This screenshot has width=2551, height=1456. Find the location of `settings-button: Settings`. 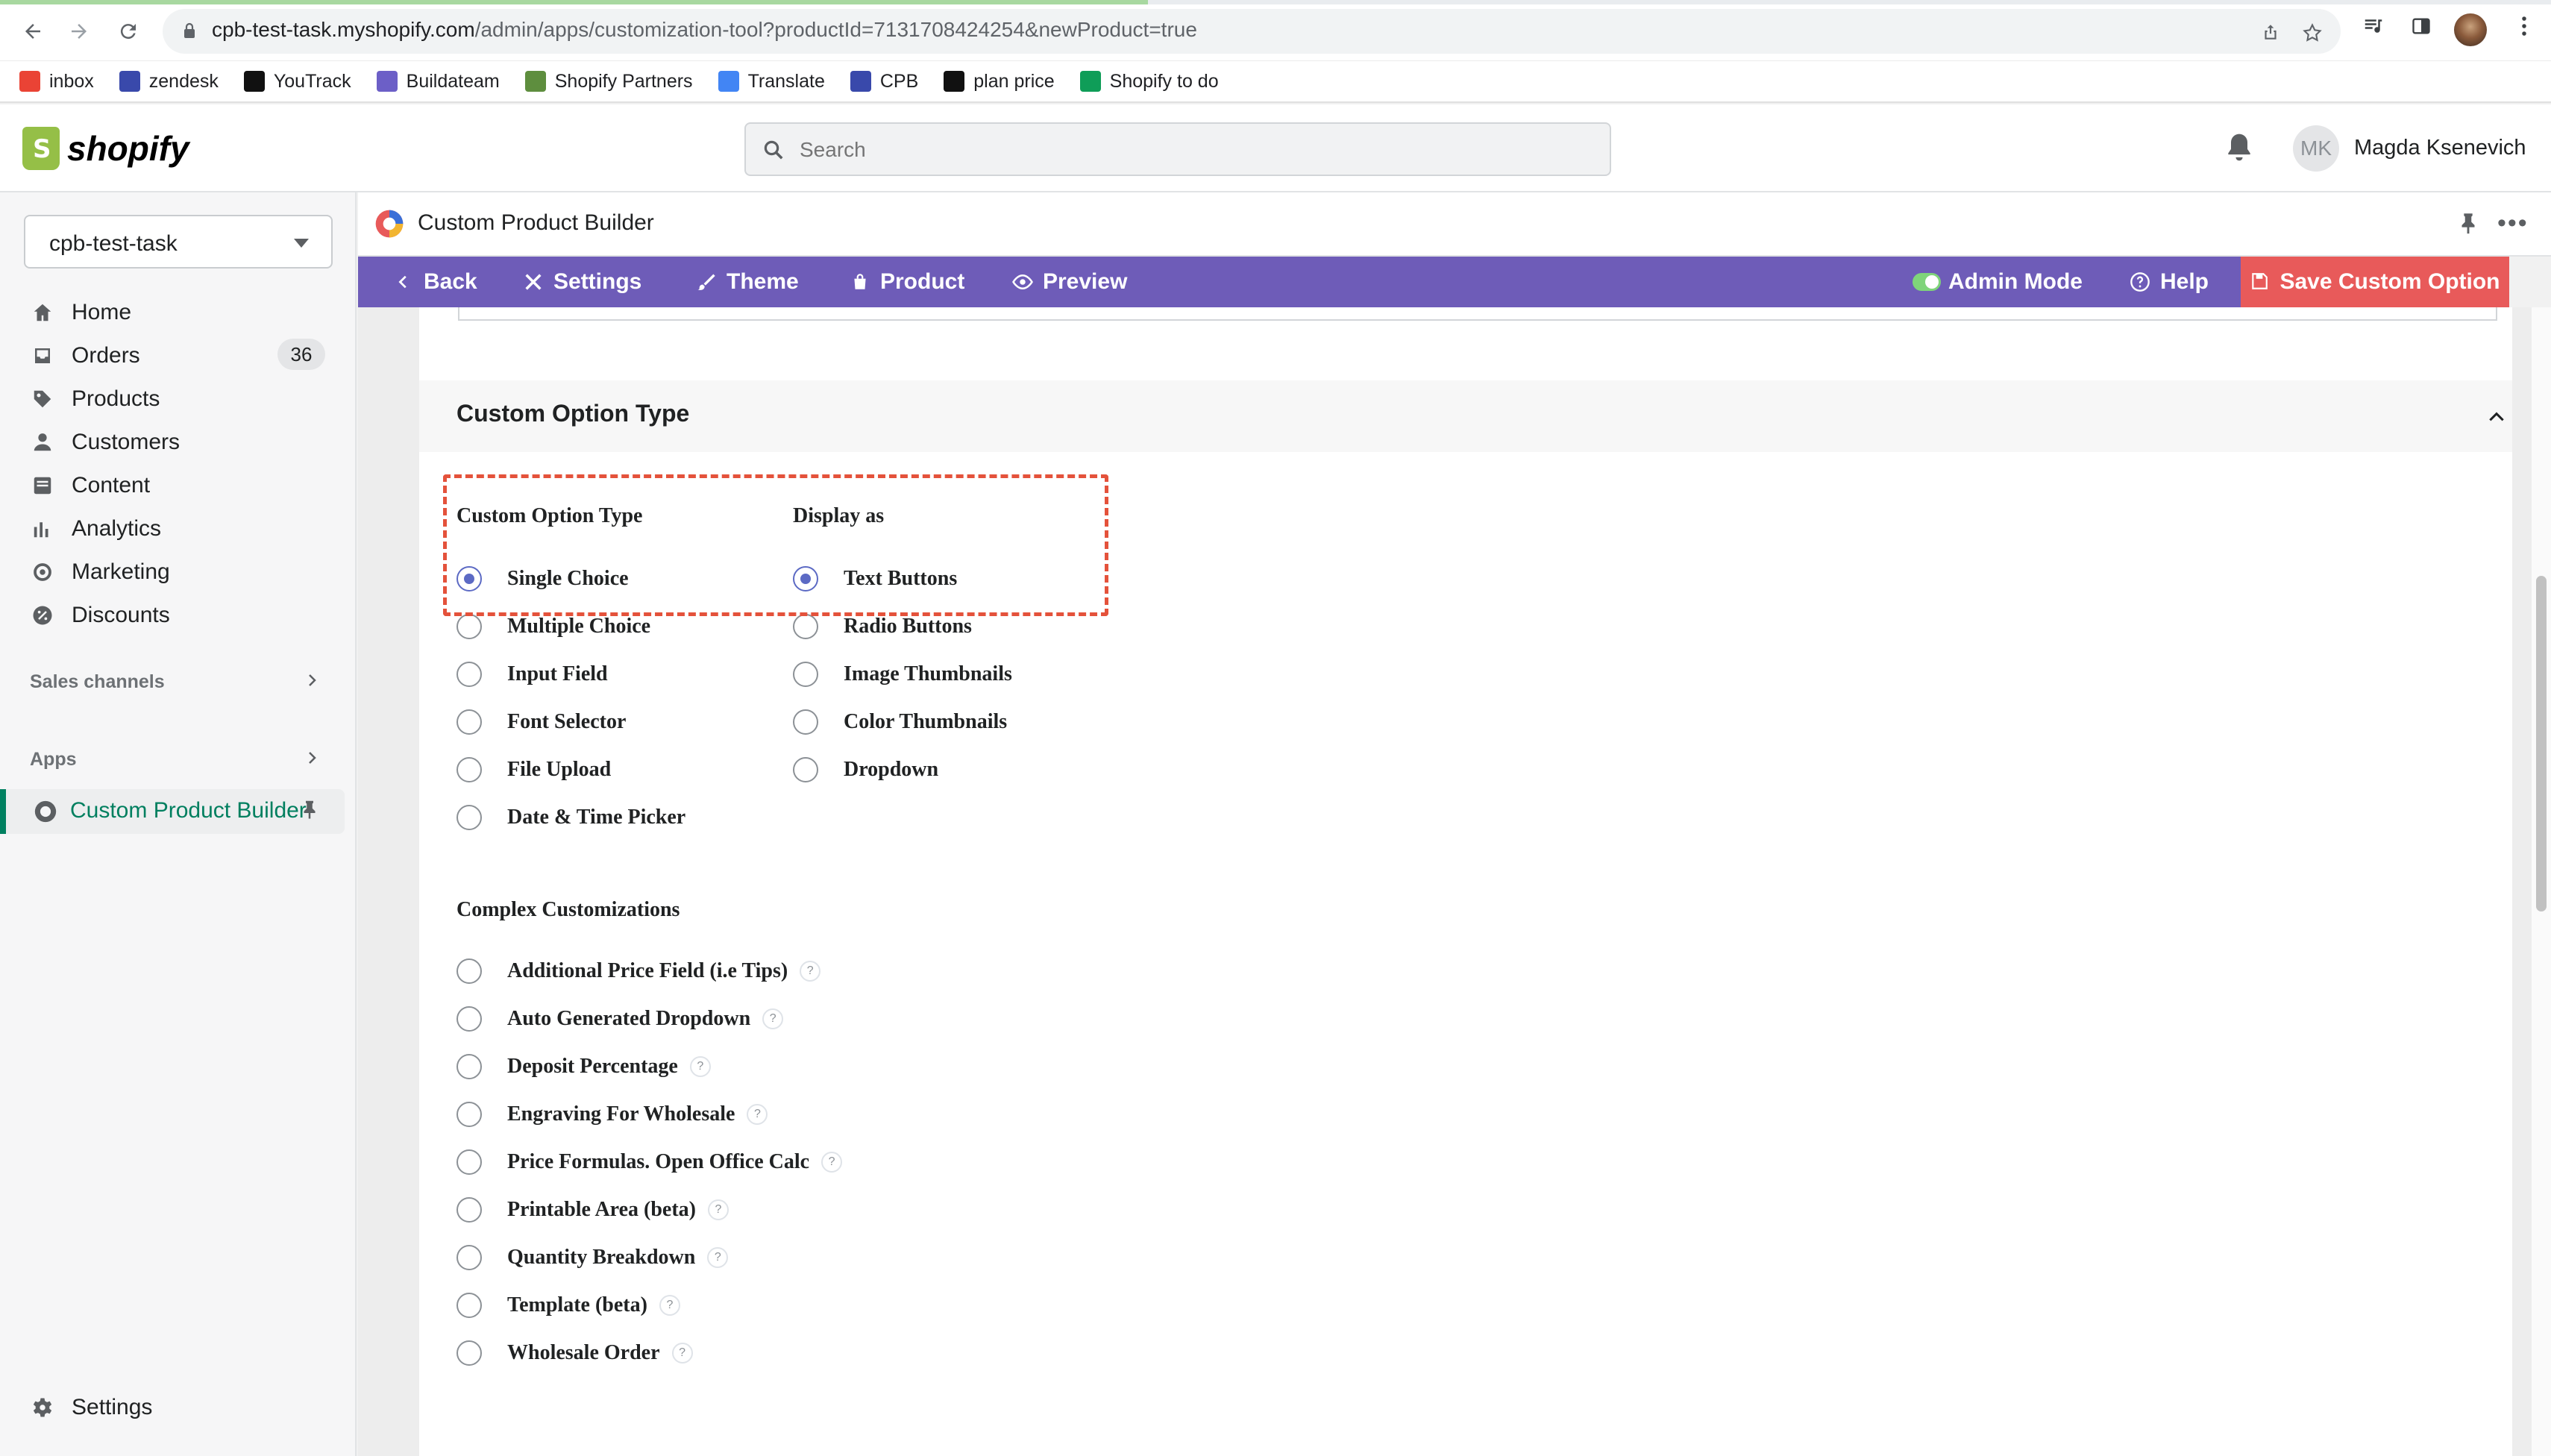

settings-button: Settings is located at coordinates (581, 282).